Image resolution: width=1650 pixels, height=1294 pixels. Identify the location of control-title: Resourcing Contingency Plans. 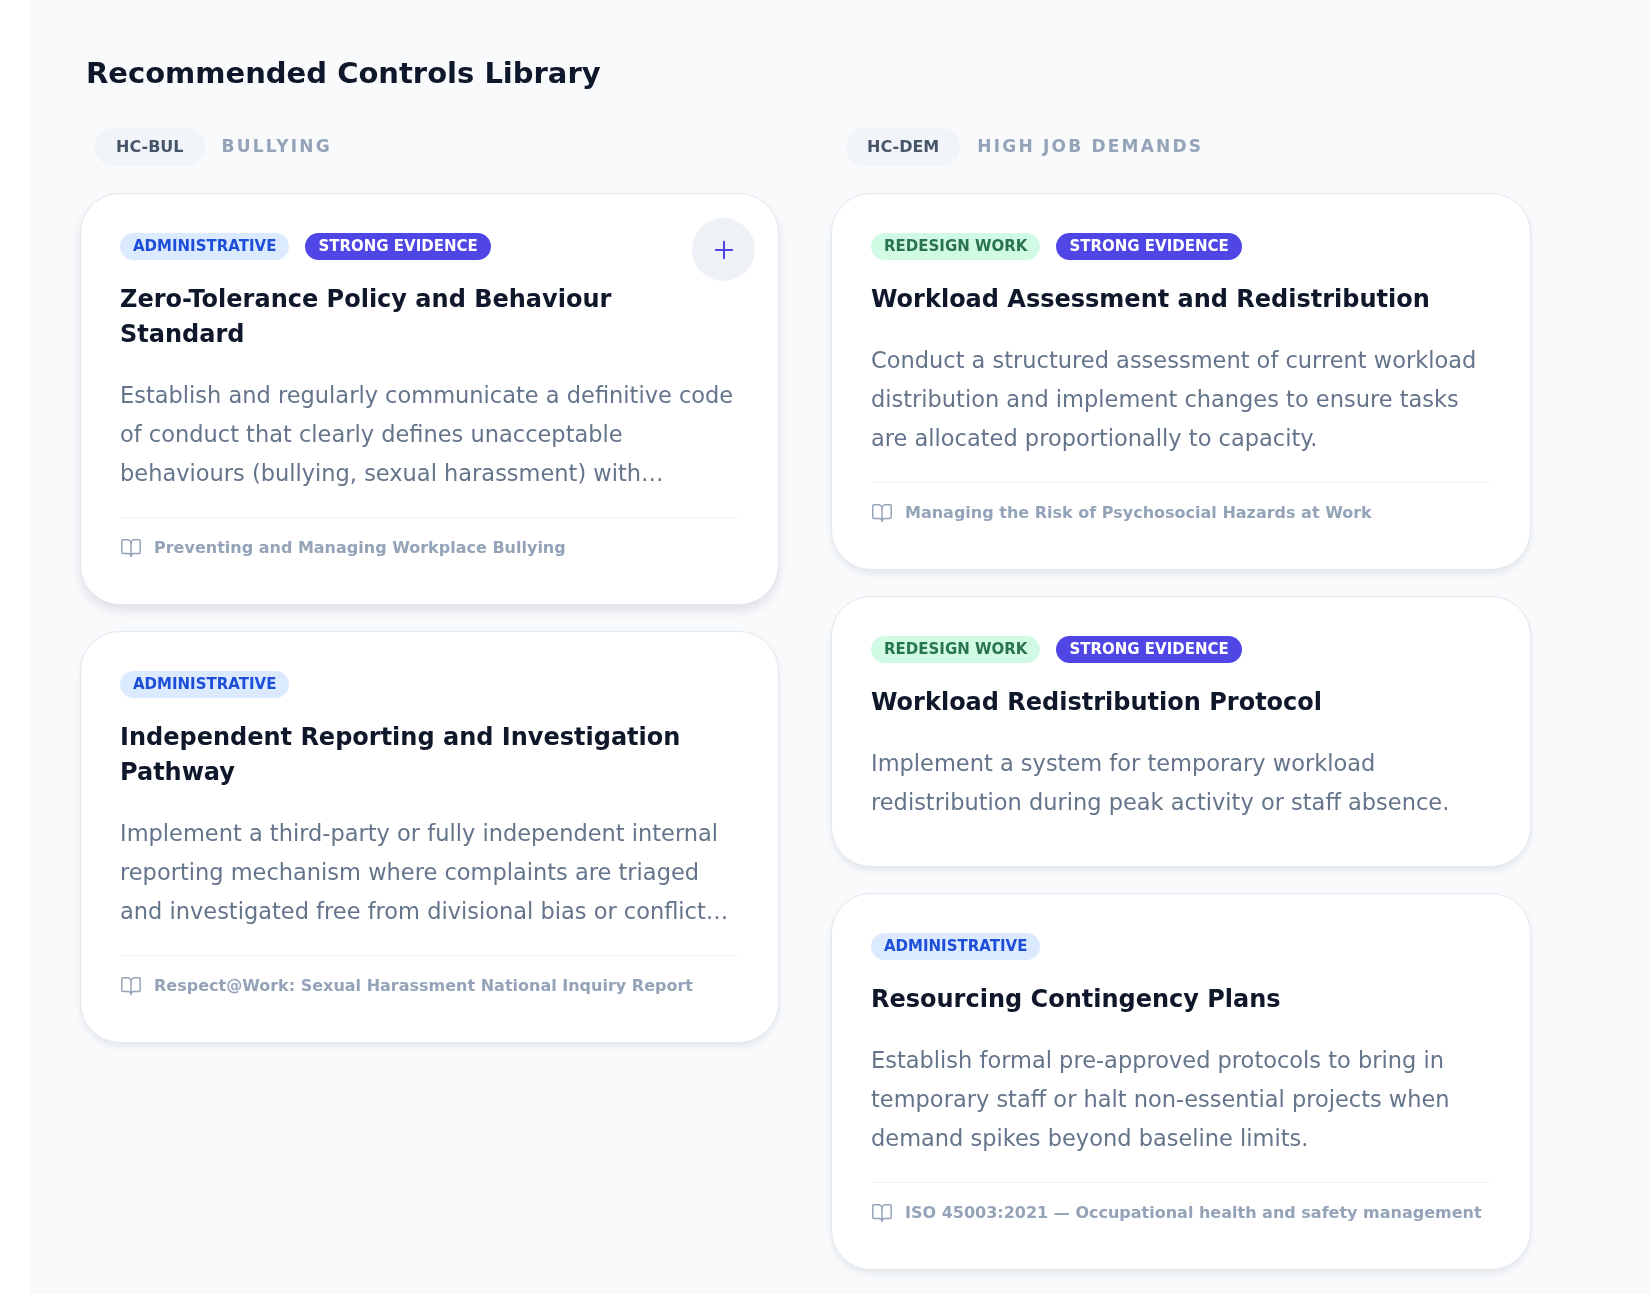
(1076, 999).